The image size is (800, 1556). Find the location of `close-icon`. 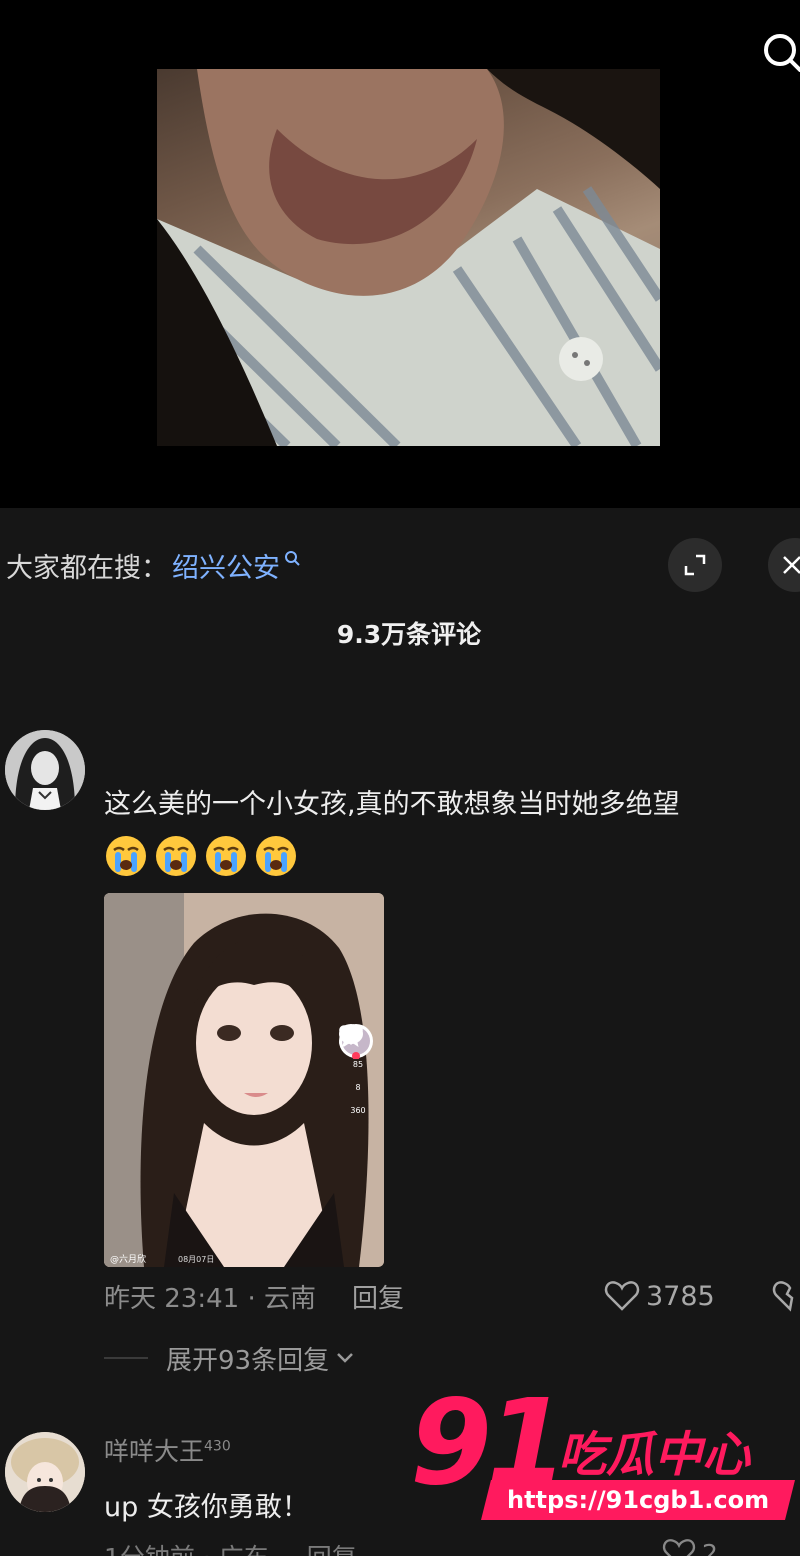

close-icon is located at coordinates (791, 565).